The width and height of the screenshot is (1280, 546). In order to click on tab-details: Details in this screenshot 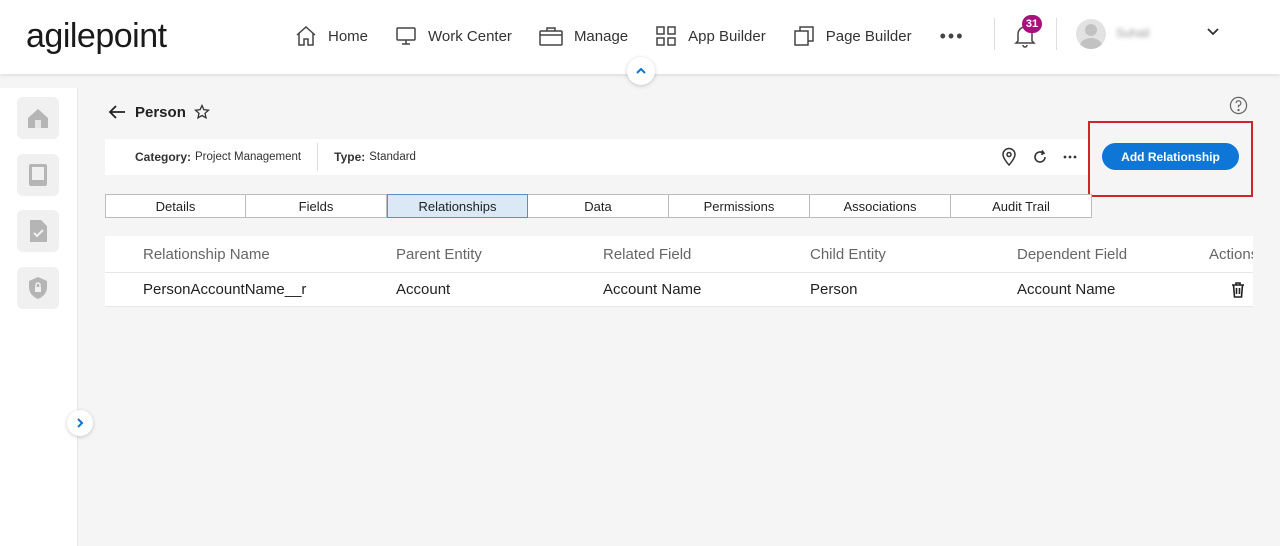, I will do `click(175, 206)`.